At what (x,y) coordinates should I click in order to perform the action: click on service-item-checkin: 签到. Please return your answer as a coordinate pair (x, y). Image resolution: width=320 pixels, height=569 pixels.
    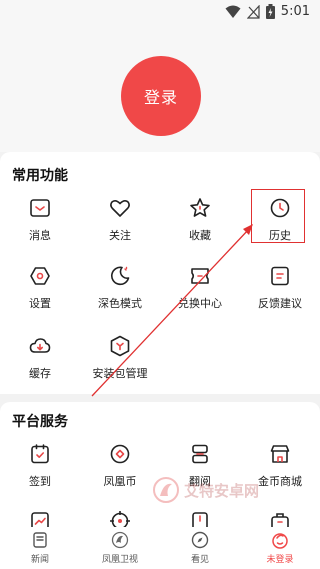
    Looking at the image, I should click on (40, 465).